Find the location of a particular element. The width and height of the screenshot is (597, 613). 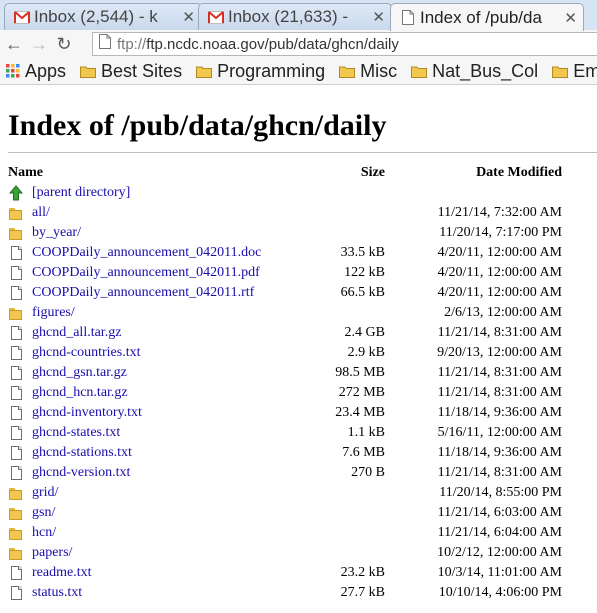

listing-header: Name Size Date Modified is located at coordinates (302, 173).